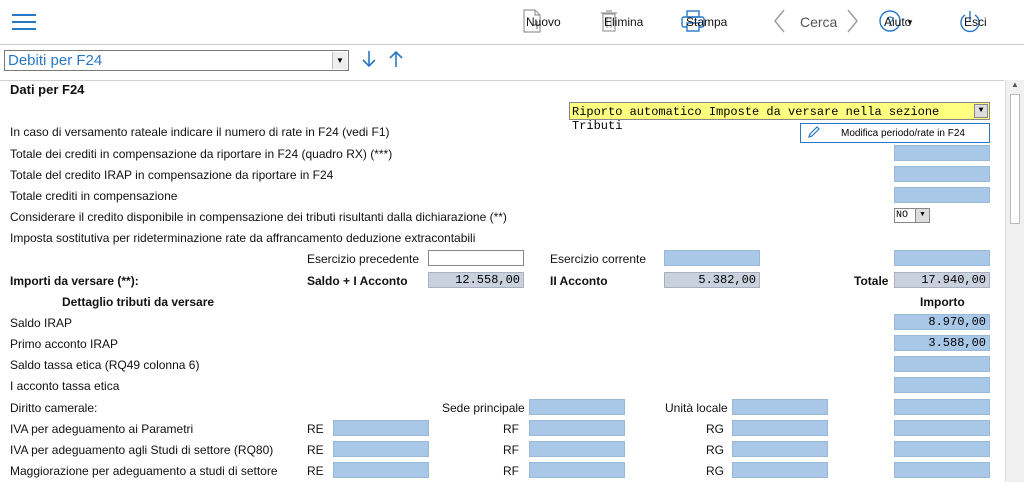  What do you see at coordinates (577, 470) in the screenshot?
I see `maggiorazione-rf-field` at bounding box center [577, 470].